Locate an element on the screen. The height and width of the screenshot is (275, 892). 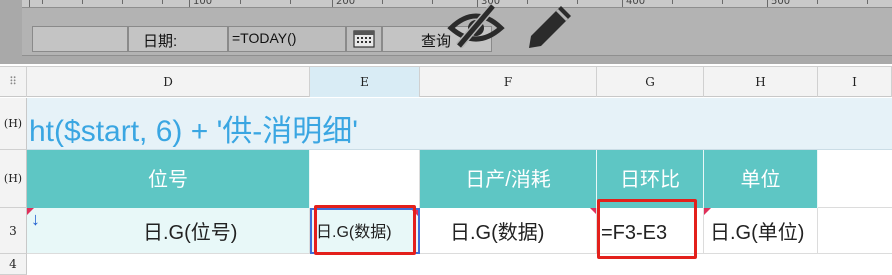
expand-down-arrow-icon: ↓ is located at coordinates (35, 219).